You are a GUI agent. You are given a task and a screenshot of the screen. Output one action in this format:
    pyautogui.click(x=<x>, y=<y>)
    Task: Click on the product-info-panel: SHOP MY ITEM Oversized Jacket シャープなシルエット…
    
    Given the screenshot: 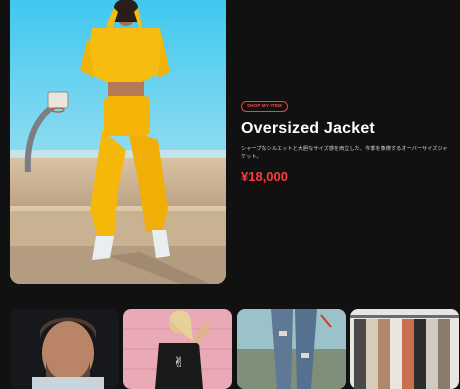 What is the action you would take?
    pyautogui.click(x=346, y=139)
    